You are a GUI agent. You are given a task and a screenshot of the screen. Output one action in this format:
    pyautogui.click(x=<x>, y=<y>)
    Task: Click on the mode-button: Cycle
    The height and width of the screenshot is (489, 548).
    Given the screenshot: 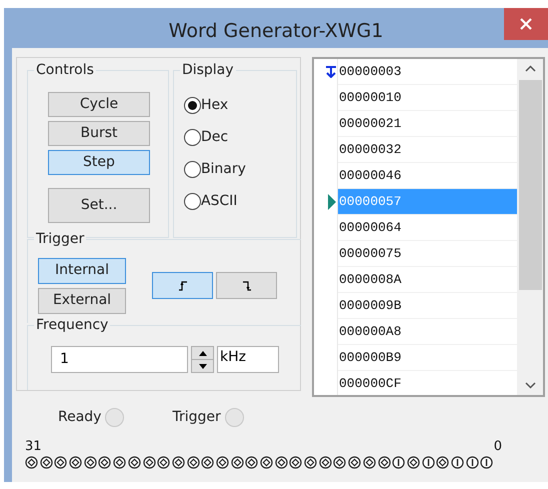 What is the action you would take?
    pyautogui.click(x=99, y=104)
    